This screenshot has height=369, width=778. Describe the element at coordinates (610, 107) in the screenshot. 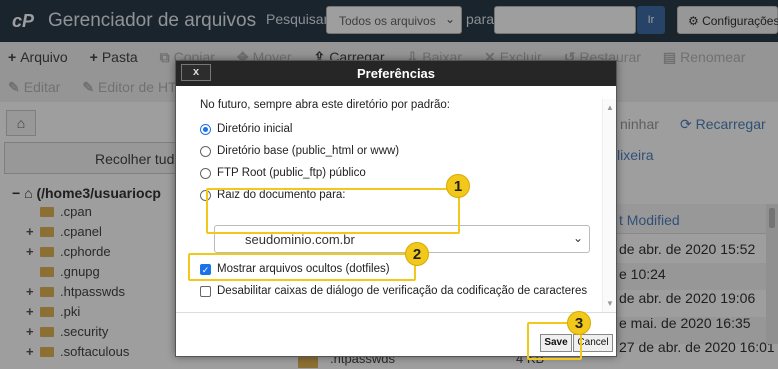

I see `scroll-up-icon: ▲` at that location.